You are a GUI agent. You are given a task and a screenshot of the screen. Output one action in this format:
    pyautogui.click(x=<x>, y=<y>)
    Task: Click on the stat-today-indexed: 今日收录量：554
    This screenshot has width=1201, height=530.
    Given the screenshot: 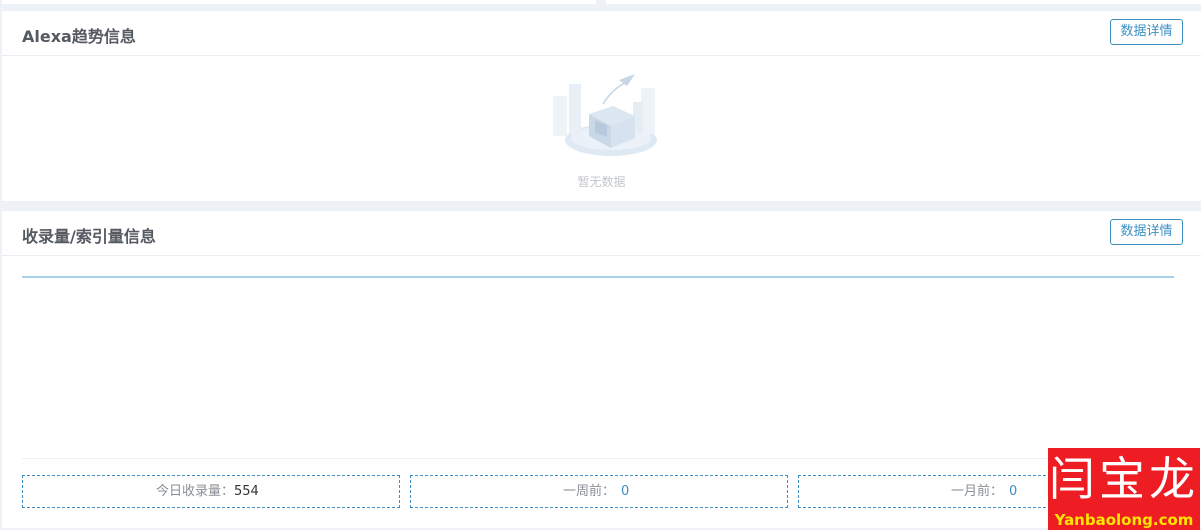 What is the action you would take?
    pyautogui.click(x=211, y=491)
    